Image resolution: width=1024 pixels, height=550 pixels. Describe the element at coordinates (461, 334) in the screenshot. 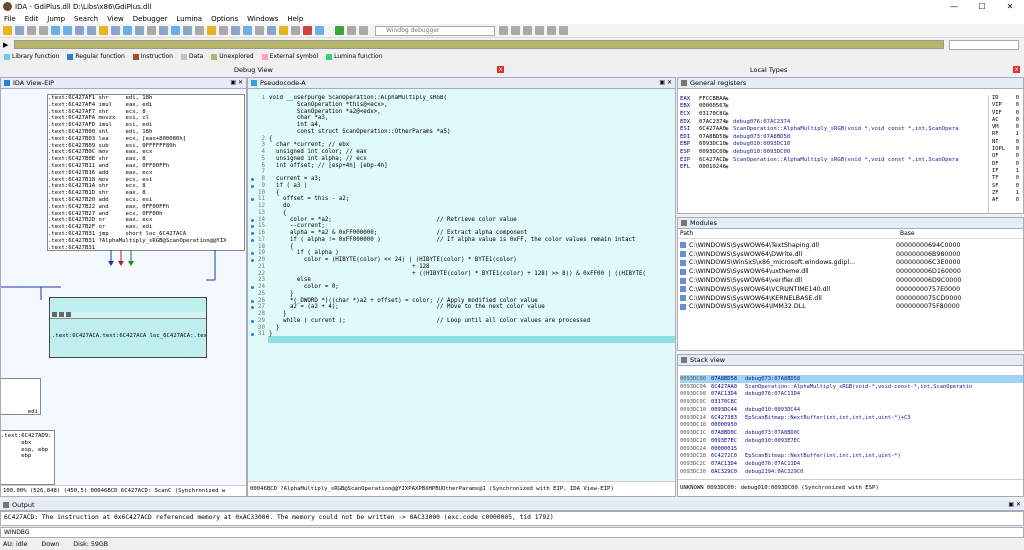

I see `code-line: 31}` at that location.